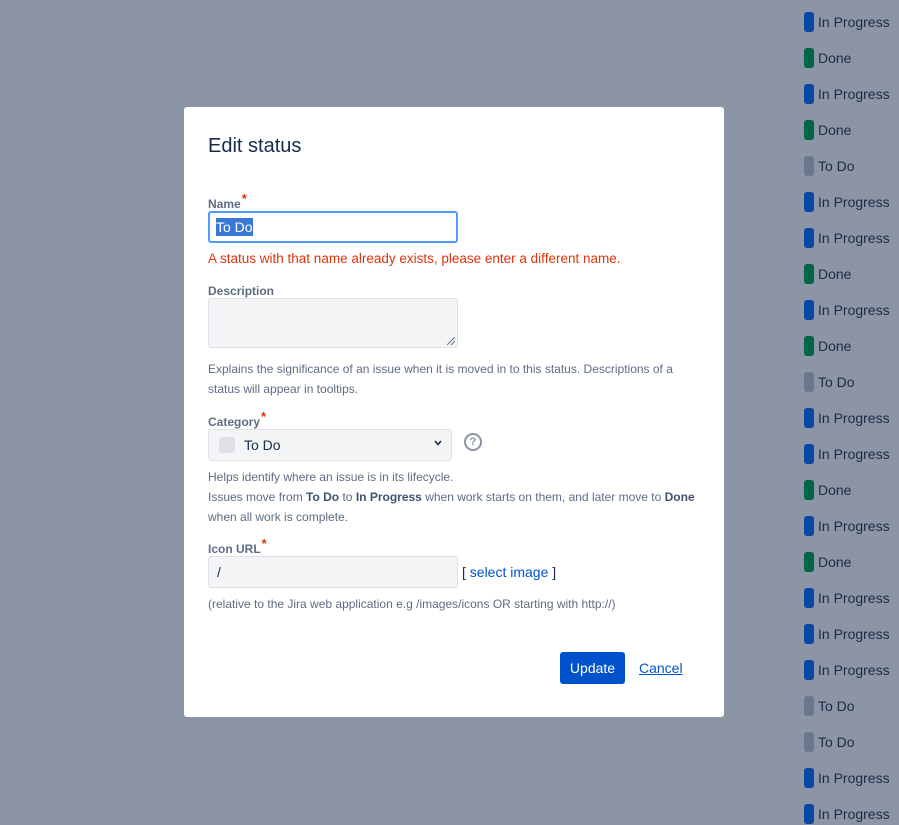 The image size is (899, 825). I want to click on name-label: Name*, so click(227, 201).